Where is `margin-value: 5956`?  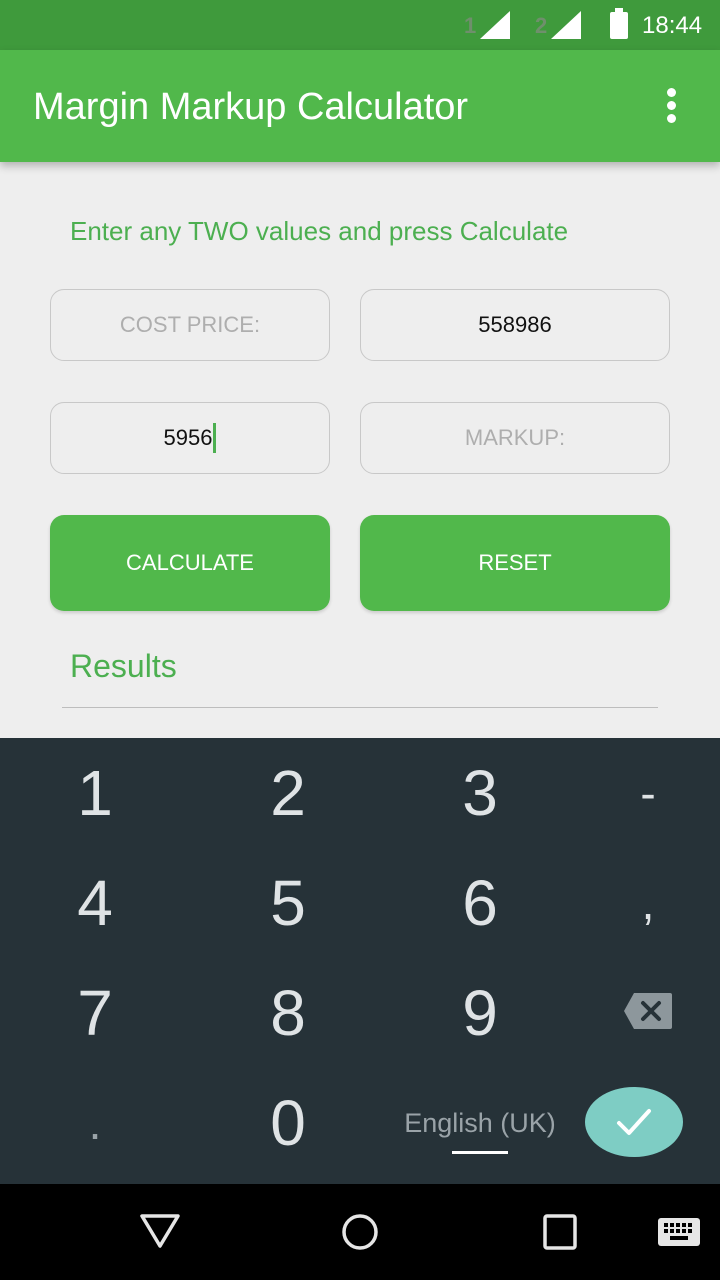 margin-value: 5956 is located at coordinates (188, 437).